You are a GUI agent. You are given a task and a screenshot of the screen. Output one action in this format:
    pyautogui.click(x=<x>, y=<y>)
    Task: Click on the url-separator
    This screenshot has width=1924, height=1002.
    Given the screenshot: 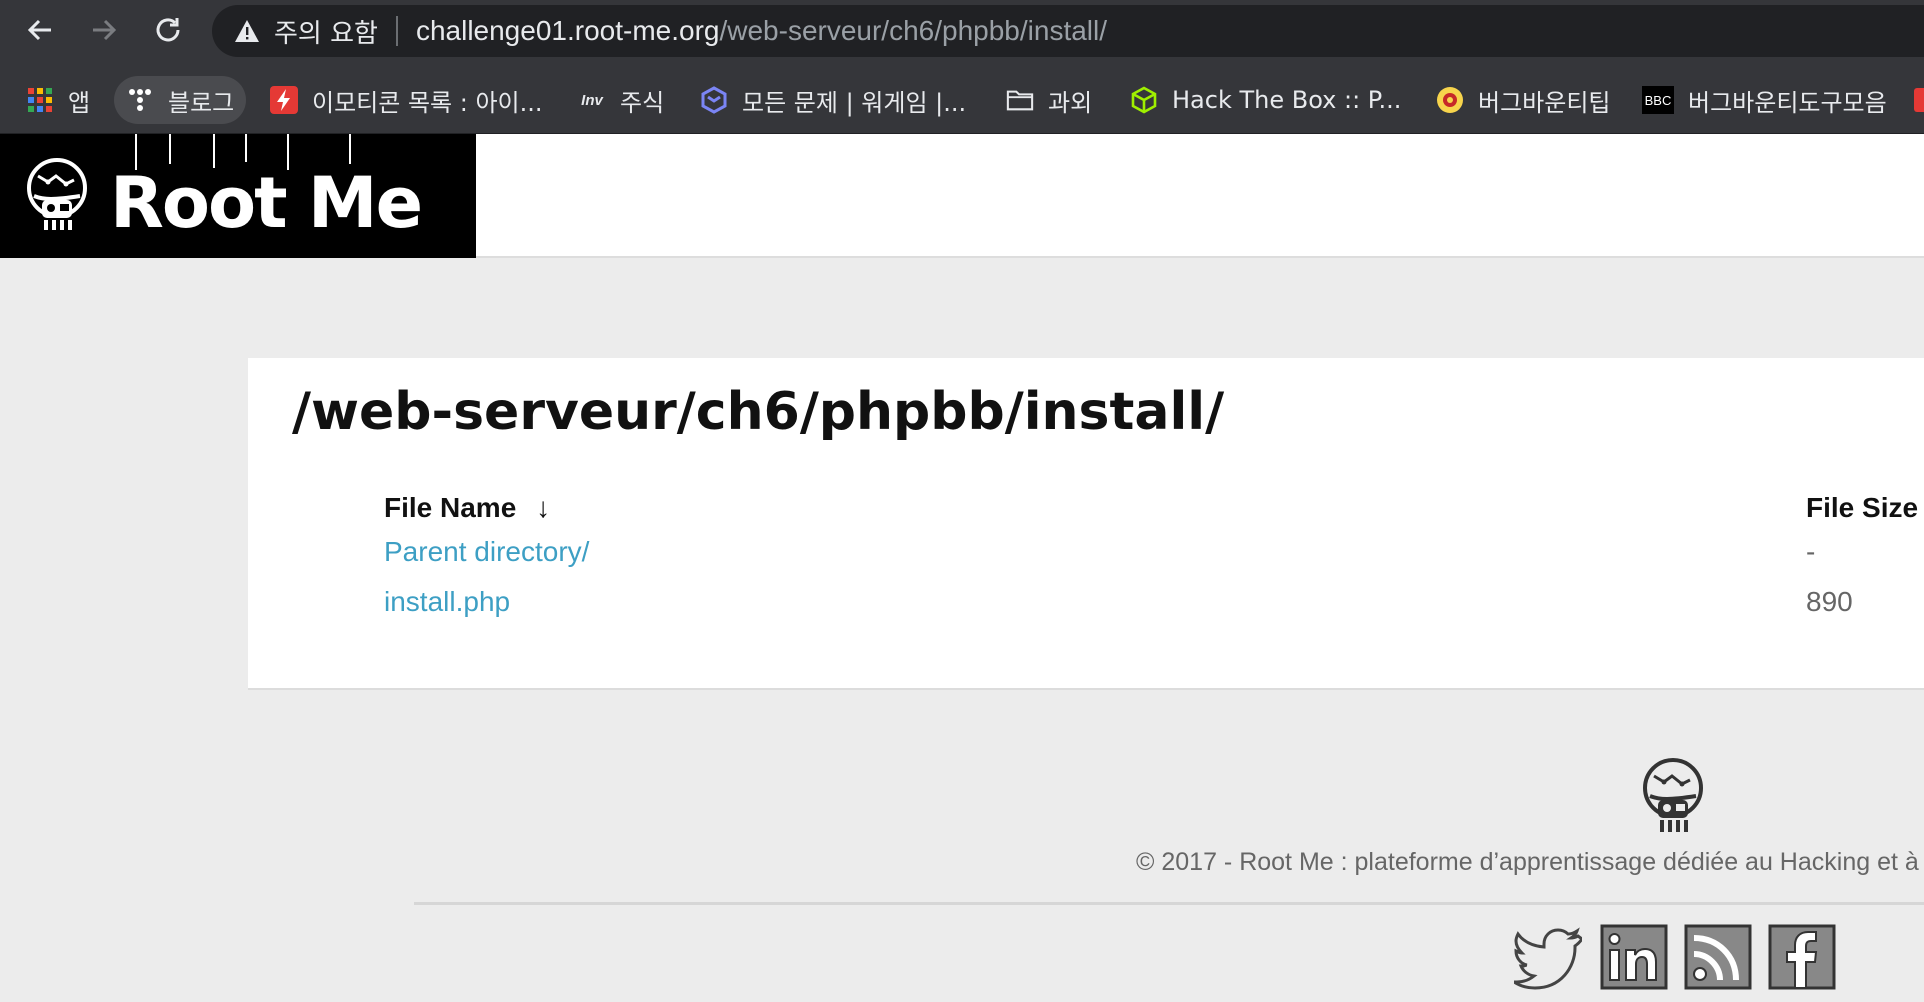 What is the action you would take?
    pyautogui.click(x=396, y=31)
    